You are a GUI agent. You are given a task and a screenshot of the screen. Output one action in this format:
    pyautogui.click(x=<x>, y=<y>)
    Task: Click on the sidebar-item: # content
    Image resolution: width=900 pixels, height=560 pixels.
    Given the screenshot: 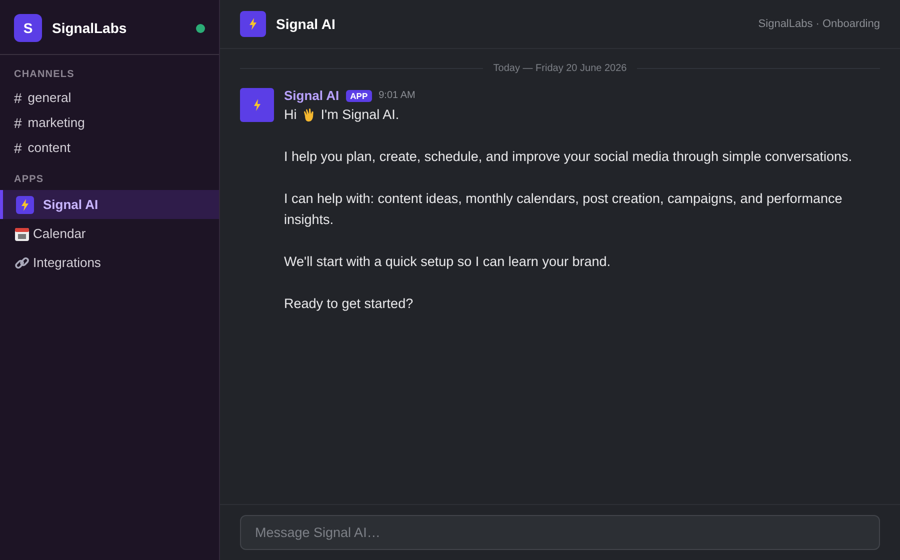 What is the action you would take?
    pyautogui.click(x=109, y=147)
    